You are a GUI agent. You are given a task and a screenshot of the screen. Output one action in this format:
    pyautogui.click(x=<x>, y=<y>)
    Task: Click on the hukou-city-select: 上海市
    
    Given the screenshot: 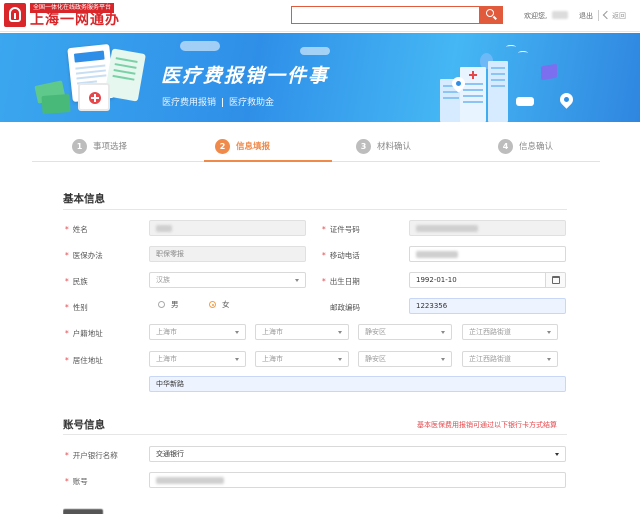 What is the action you would take?
    pyautogui.click(x=302, y=332)
    